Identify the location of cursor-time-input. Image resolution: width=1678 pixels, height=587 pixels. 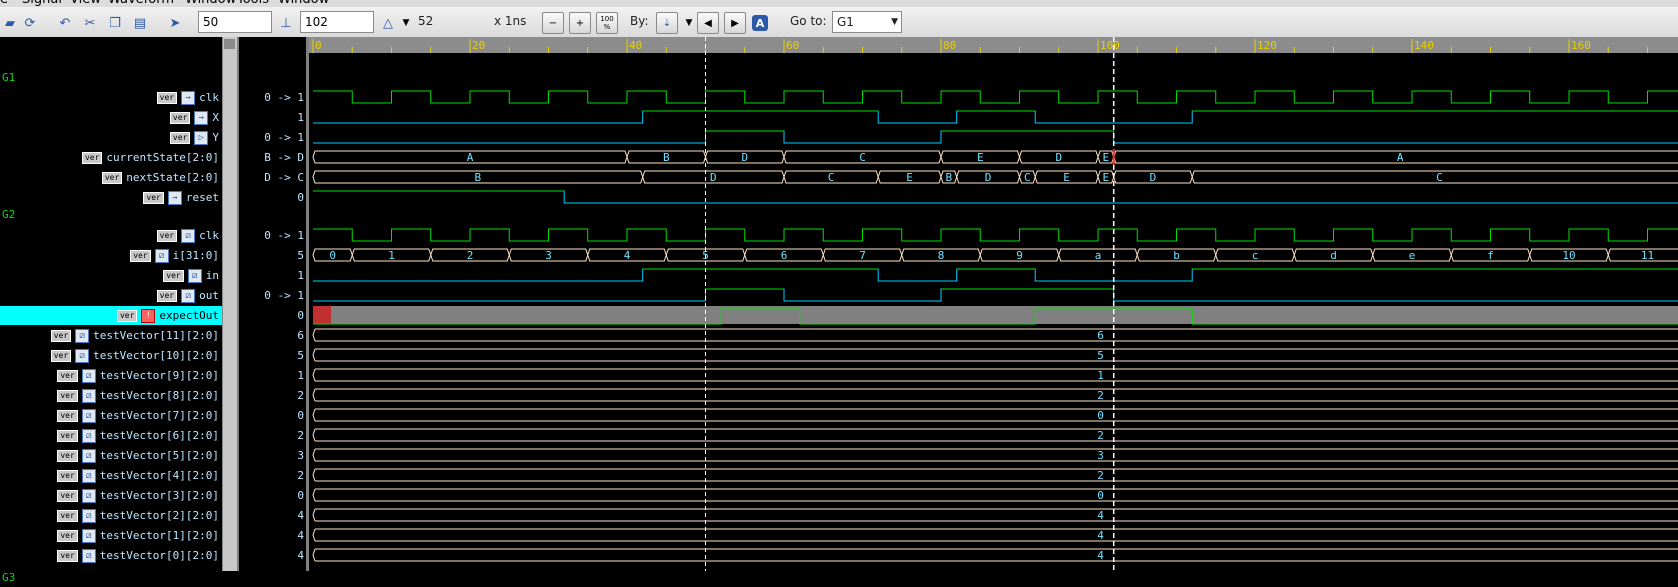
(235, 22).